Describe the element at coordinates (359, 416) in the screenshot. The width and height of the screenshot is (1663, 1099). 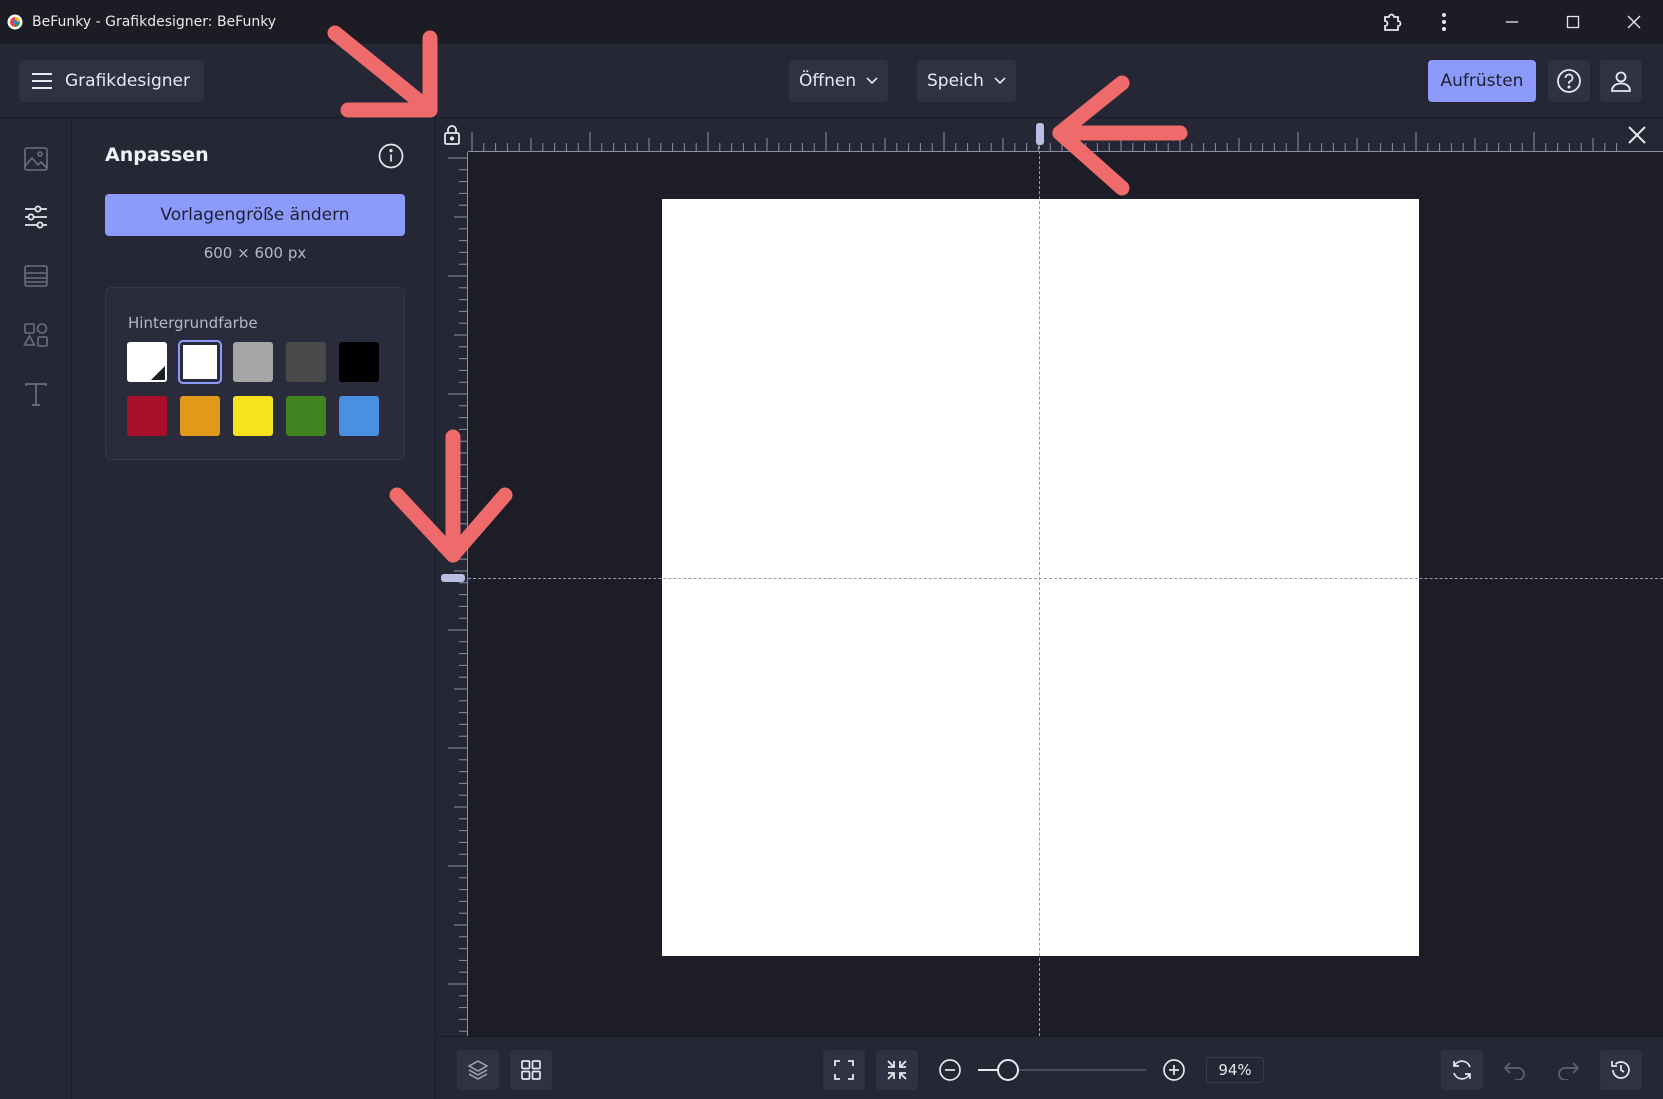
I see `swatch-blue` at that location.